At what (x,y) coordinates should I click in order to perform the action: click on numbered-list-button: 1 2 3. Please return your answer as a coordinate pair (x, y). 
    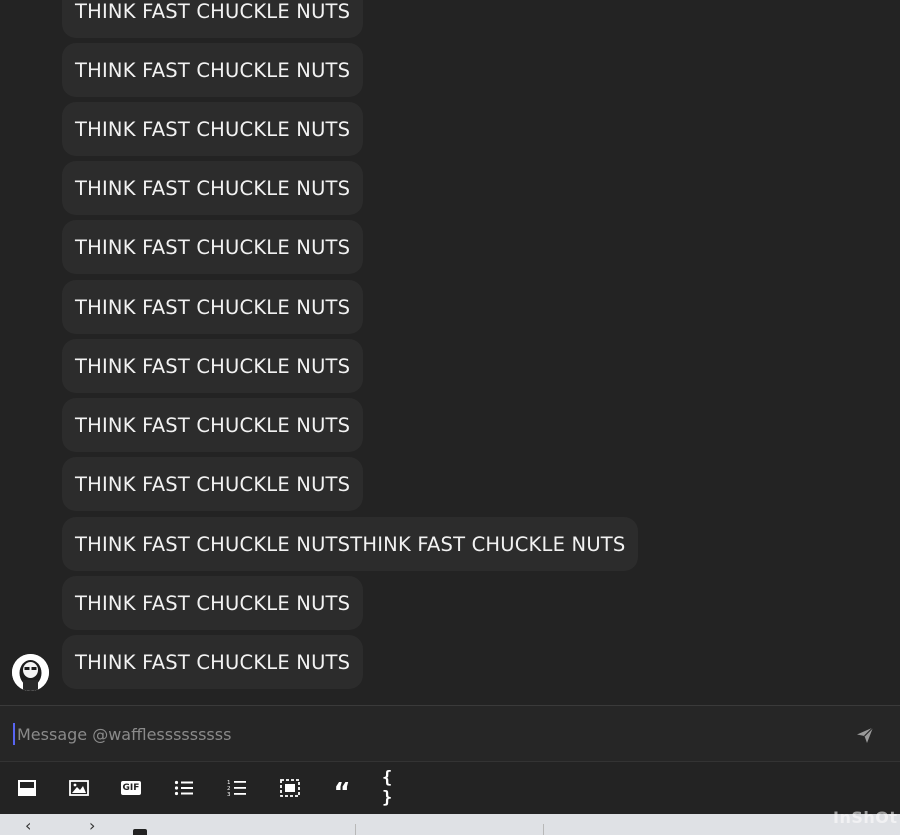
    Looking at the image, I should click on (237, 788).